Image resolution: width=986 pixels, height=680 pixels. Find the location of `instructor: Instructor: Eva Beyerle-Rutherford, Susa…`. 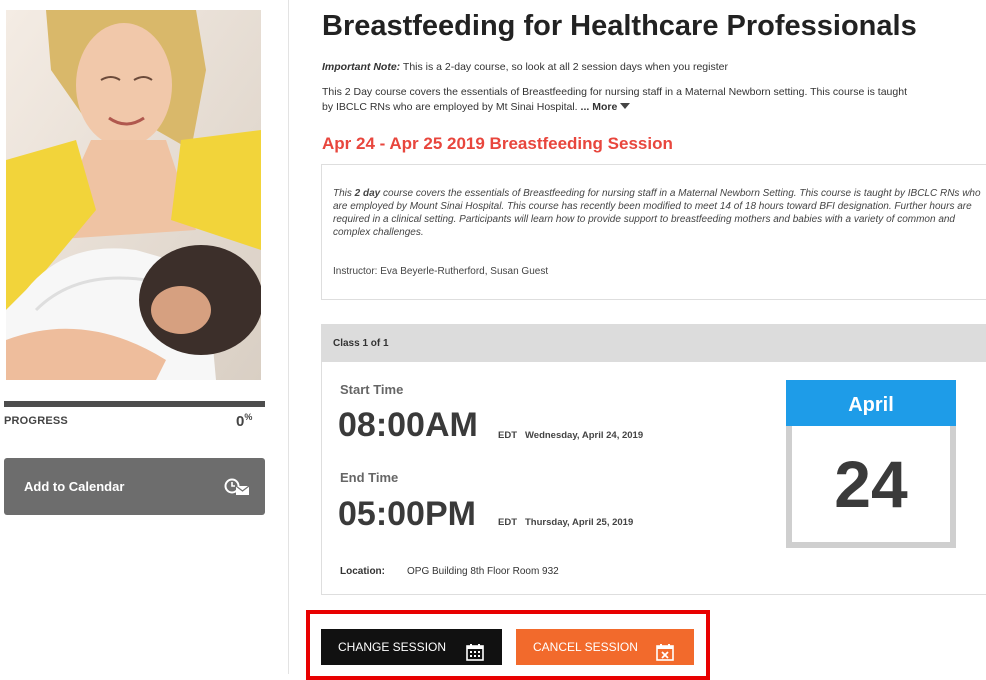

instructor: Instructor: Eva Beyerle-Rutherford, Susa… is located at coordinates (441, 271).